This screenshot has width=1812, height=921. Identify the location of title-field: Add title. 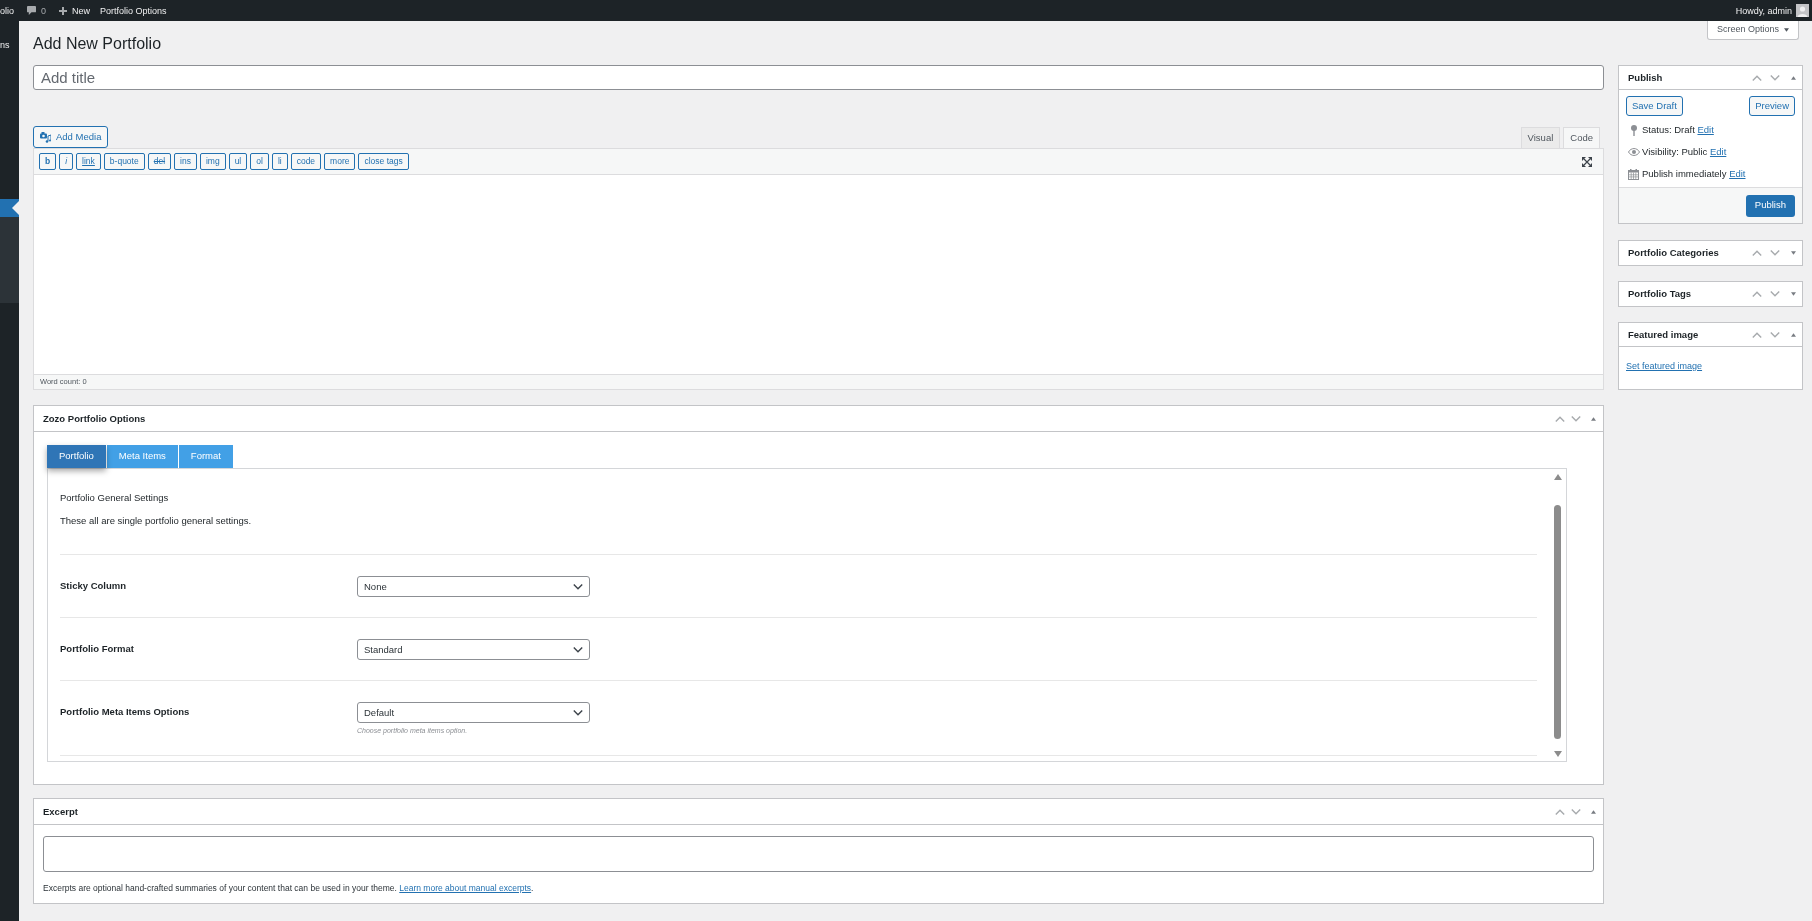
(818, 77).